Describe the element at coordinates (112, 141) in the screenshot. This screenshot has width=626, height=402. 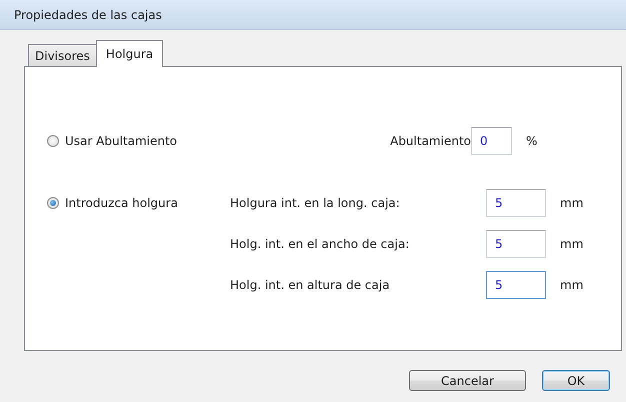
I see `radio-option: Usar Abultamiento` at that location.